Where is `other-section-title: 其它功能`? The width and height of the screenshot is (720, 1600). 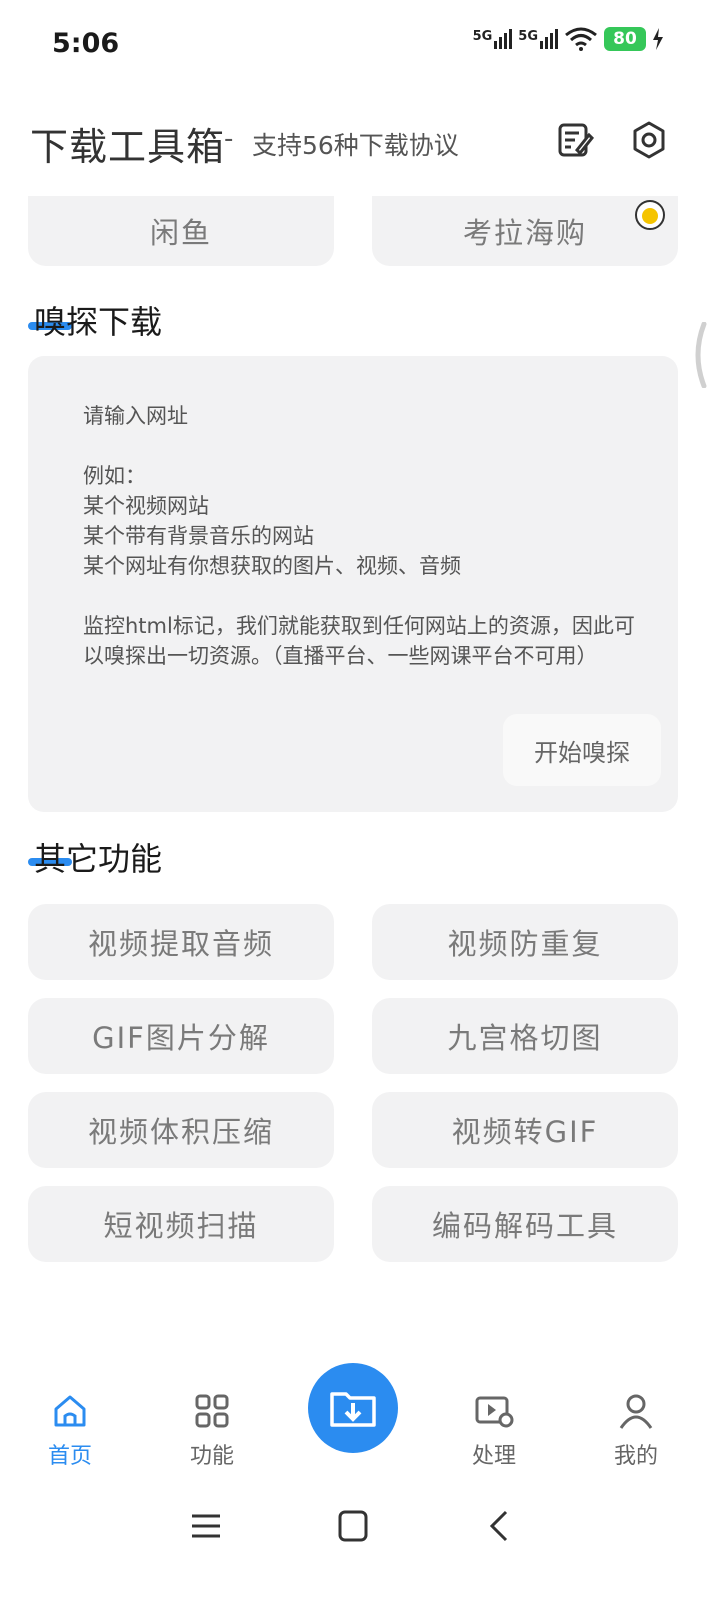 other-section-title: 其它功能 is located at coordinates (98, 859).